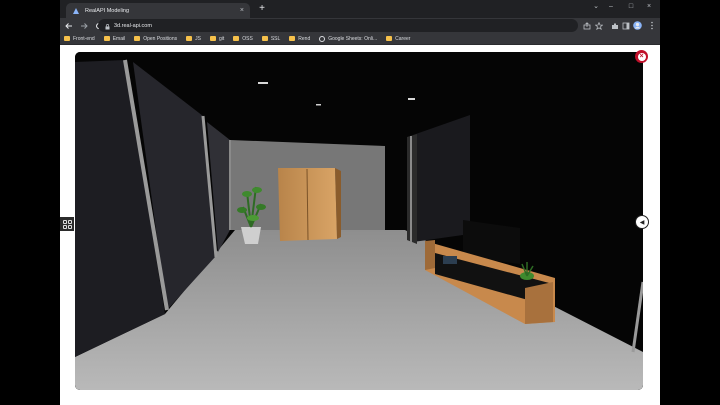 The height and width of the screenshot is (405, 720). I want to click on bookmark-label: Career, so click(403, 38).